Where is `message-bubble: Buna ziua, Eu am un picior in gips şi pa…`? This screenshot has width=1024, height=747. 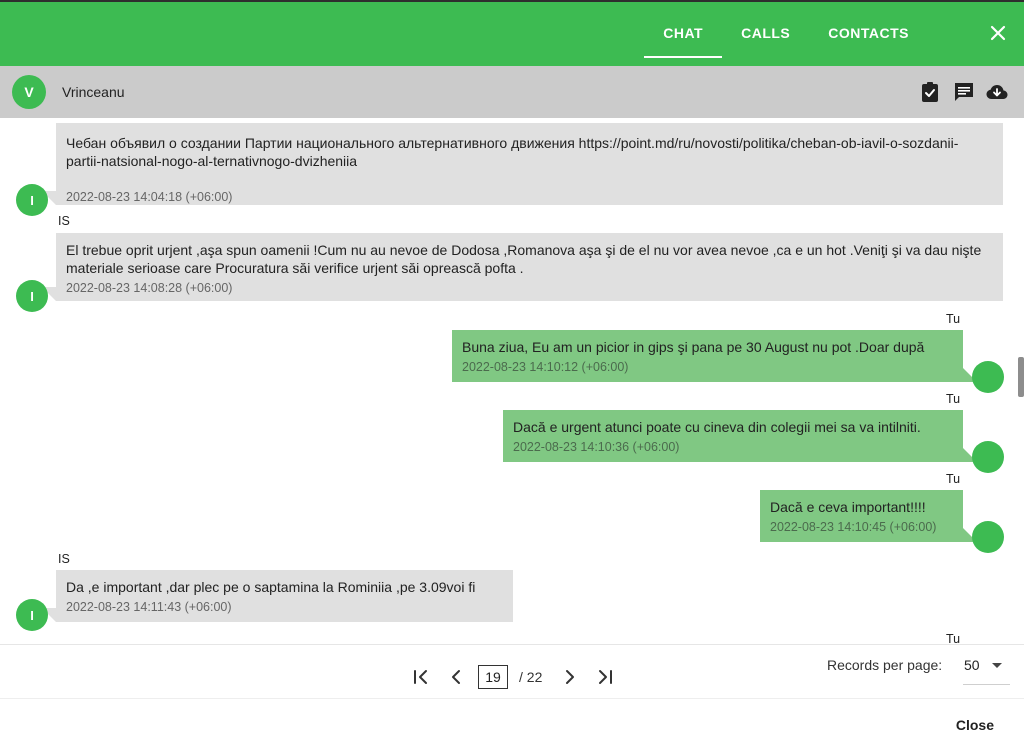 message-bubble: Buna ziua, Eu am un picior in gips şi pa… is located at coordinates (714, 356).